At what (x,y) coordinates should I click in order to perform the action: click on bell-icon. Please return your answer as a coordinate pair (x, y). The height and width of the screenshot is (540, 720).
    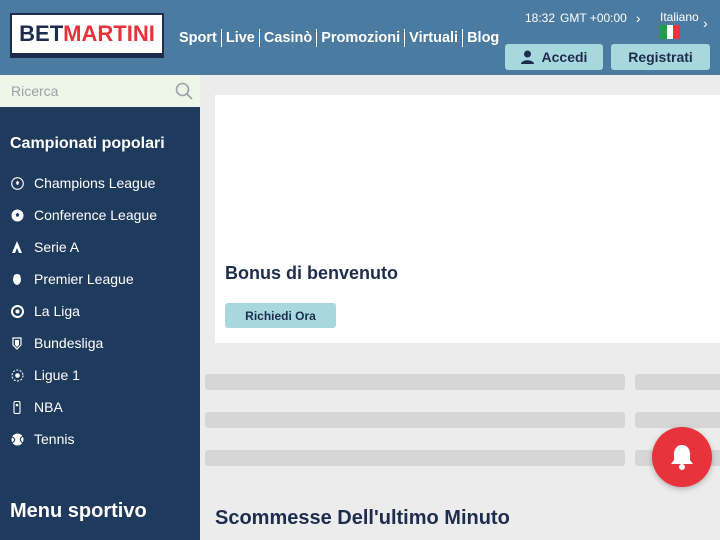
    Looking at the image, I should click on (682, 457).